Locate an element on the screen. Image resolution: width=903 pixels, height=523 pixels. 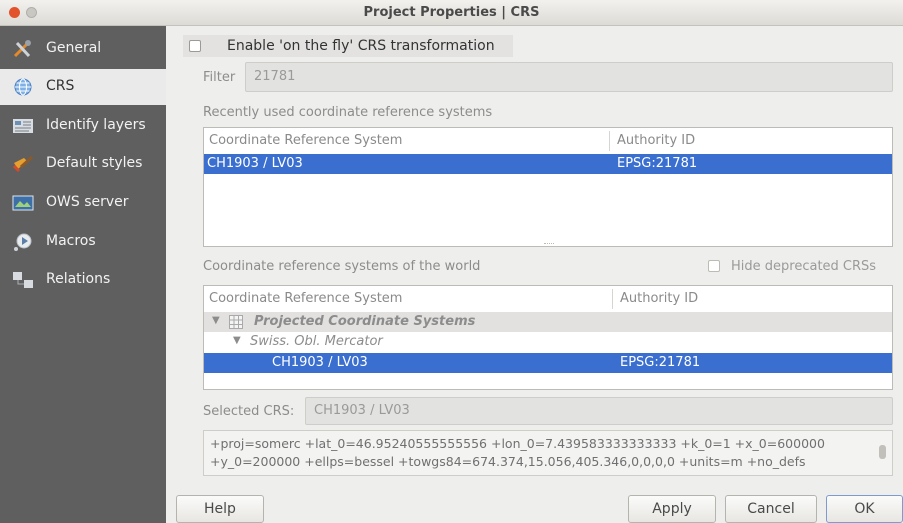
scrollbar-handle is located at coordinates (882, 452).